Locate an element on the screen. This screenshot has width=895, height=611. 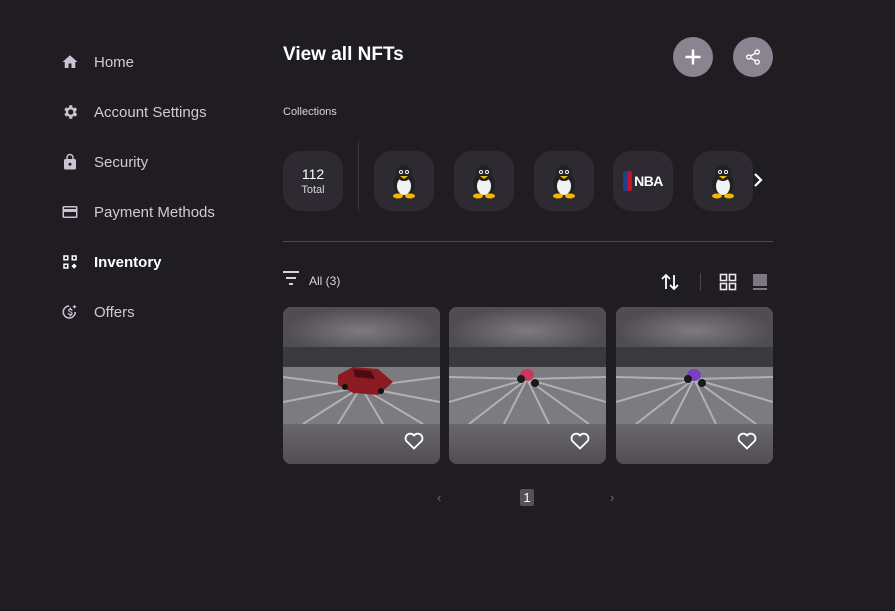
sidebar-item-account-settings: Account Settings is located at coordinates (160, 112).